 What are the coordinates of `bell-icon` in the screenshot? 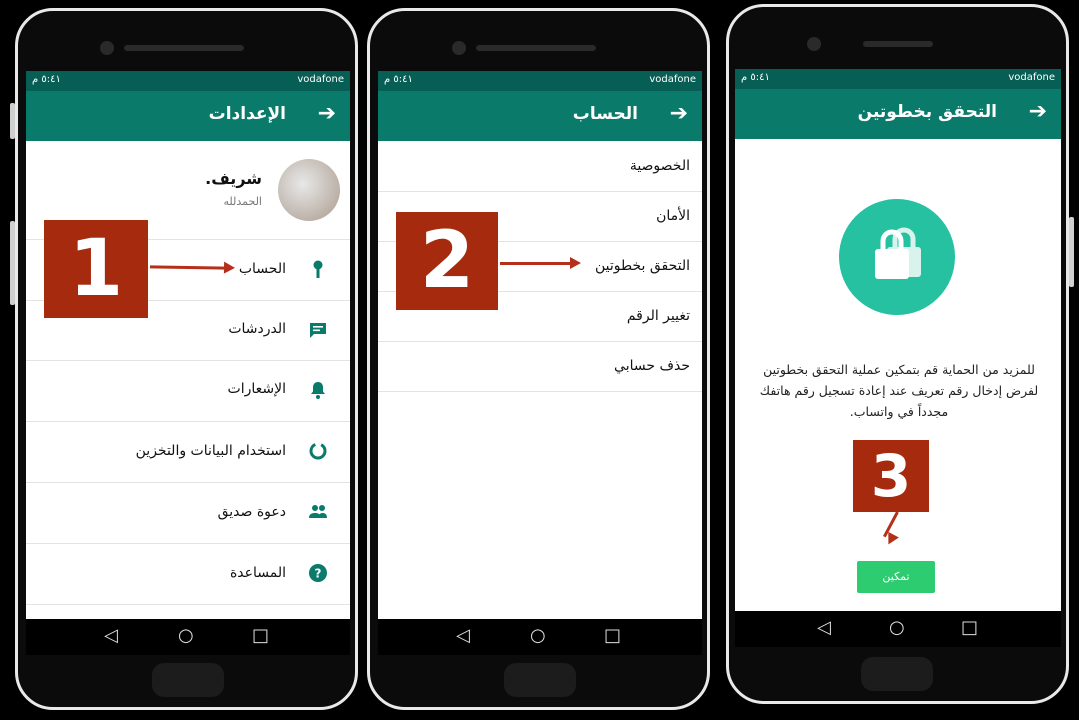 It's located at (318, 390).